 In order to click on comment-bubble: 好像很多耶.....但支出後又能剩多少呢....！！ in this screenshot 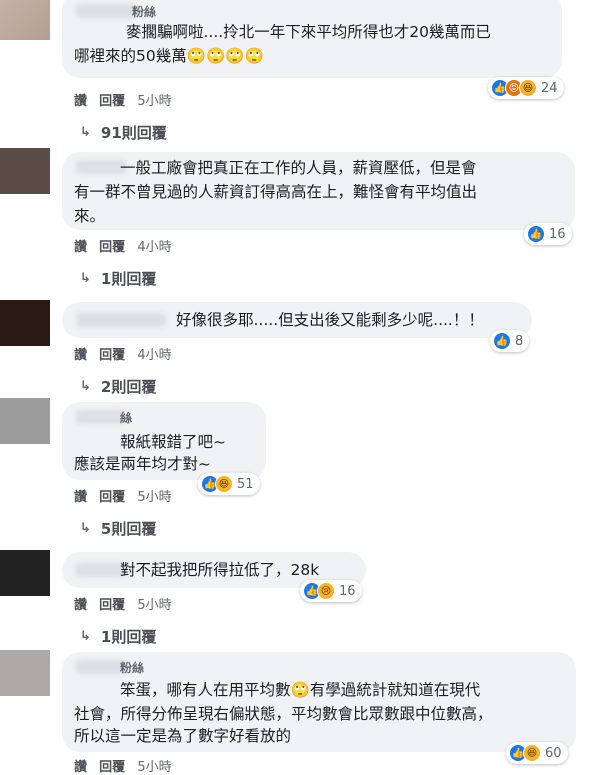, I will do `click(297, 320)`.